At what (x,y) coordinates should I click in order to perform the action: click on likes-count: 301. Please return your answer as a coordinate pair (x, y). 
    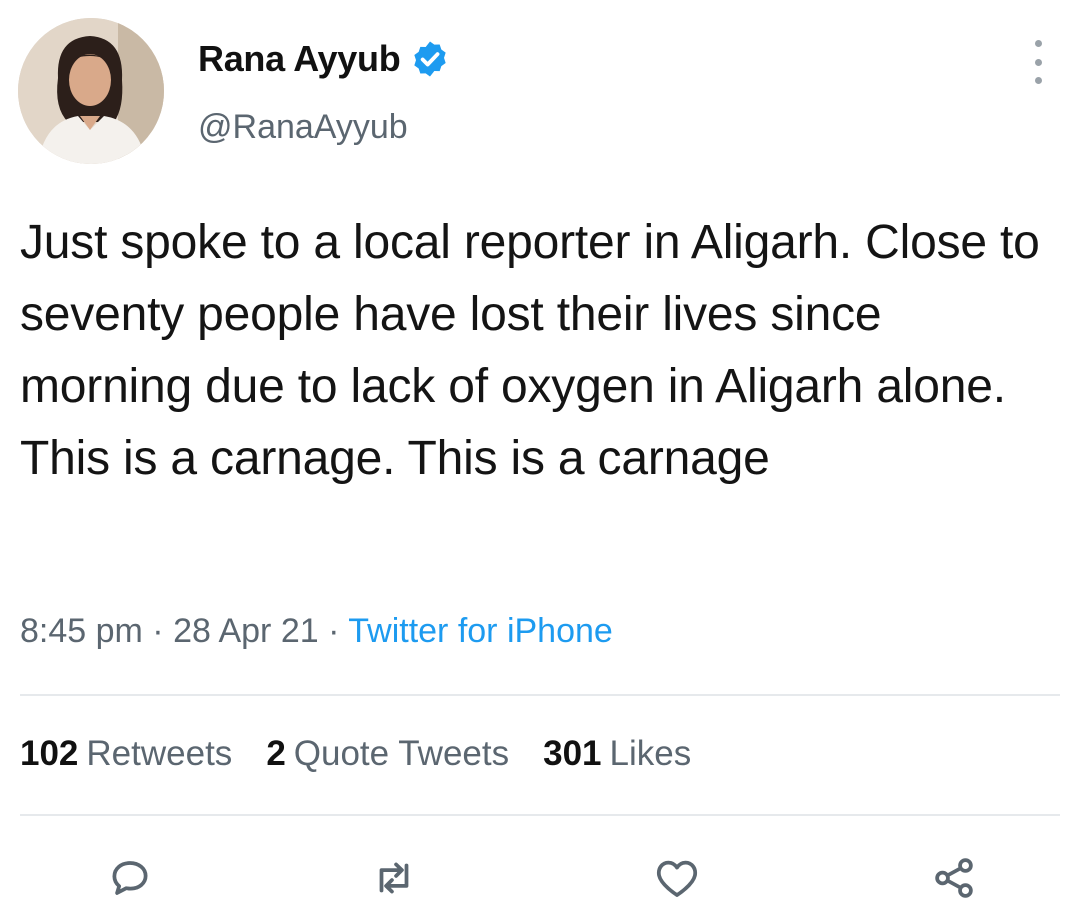
    Looking at the image, I should click on (572, 753).